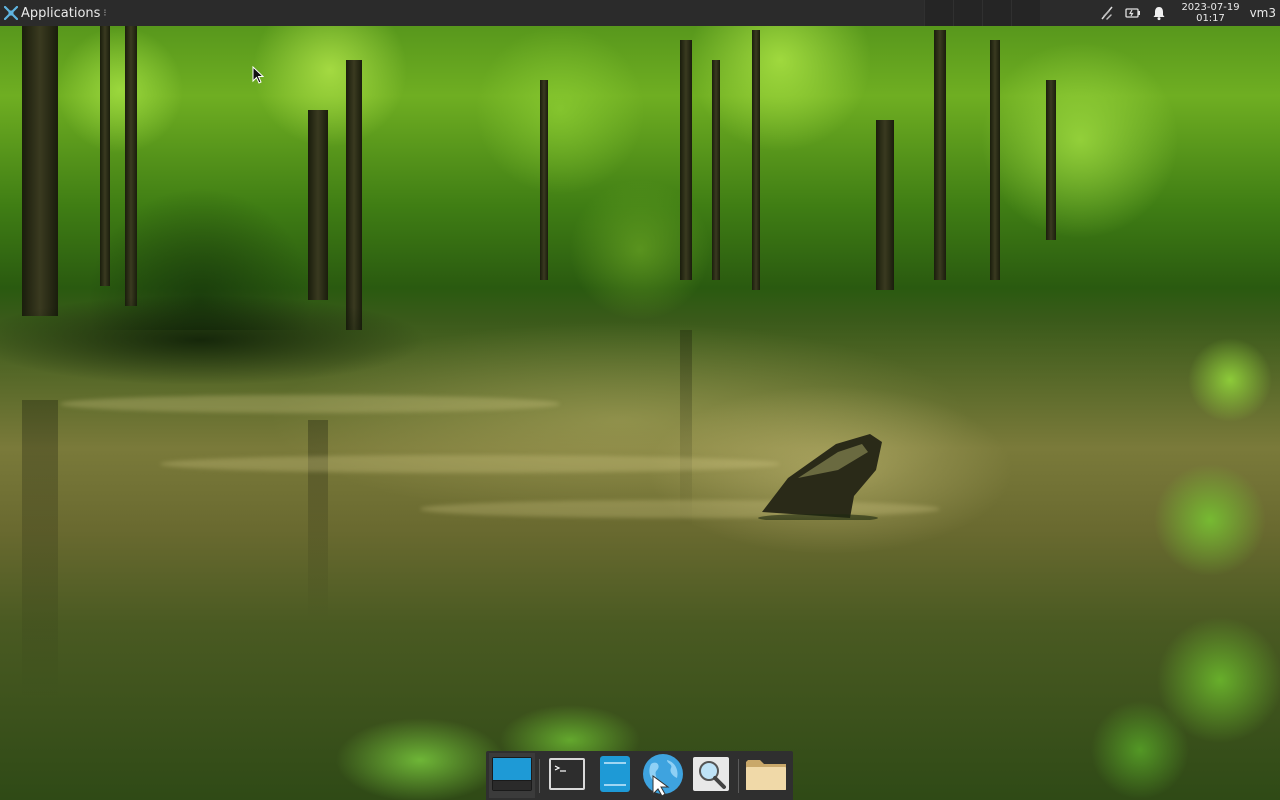  I want to click on terminal-icon, so click(567, 776).